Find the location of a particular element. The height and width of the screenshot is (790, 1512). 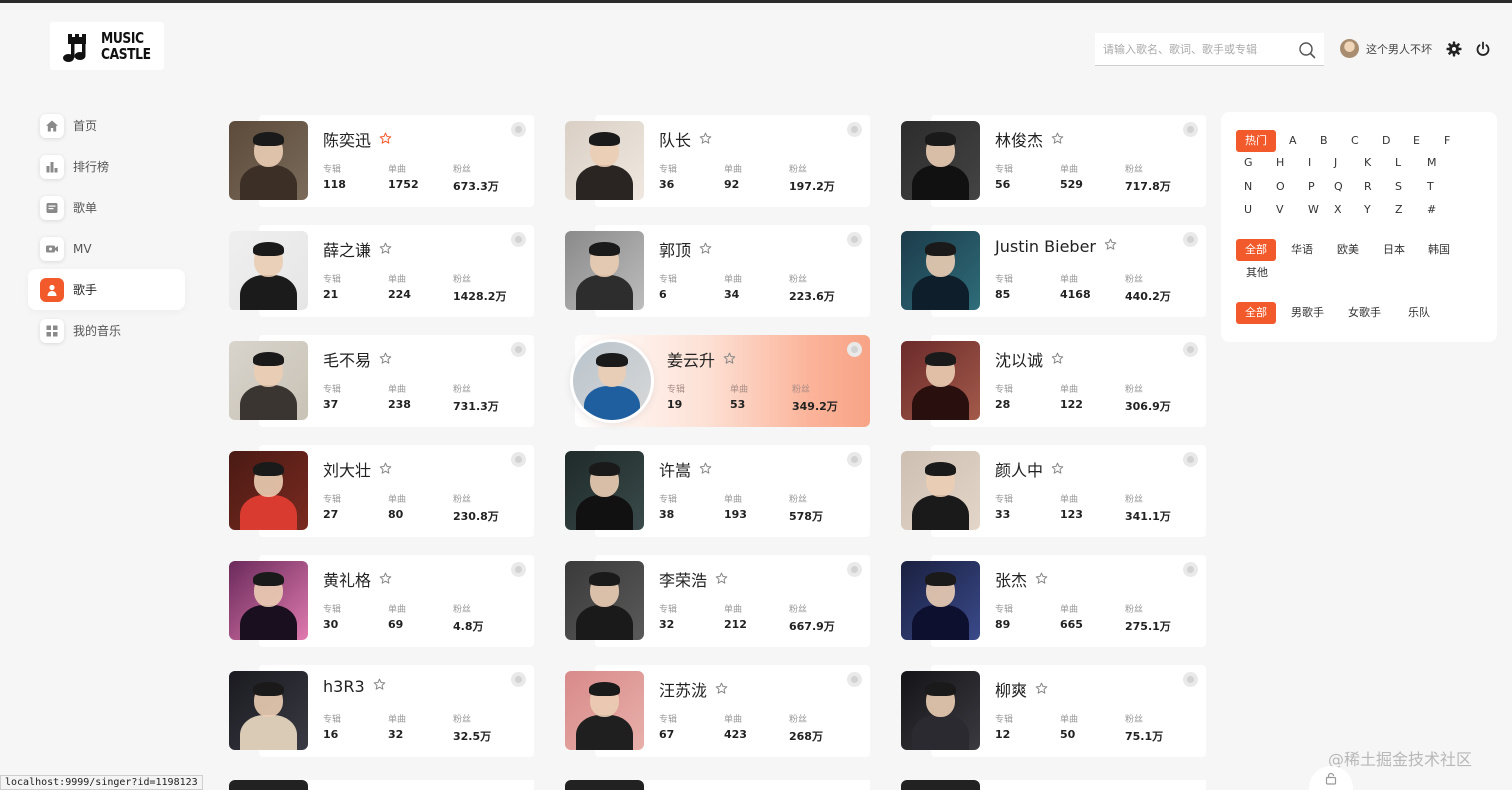

singer-name-text: h3R3 is located at coordinates (344, 686).